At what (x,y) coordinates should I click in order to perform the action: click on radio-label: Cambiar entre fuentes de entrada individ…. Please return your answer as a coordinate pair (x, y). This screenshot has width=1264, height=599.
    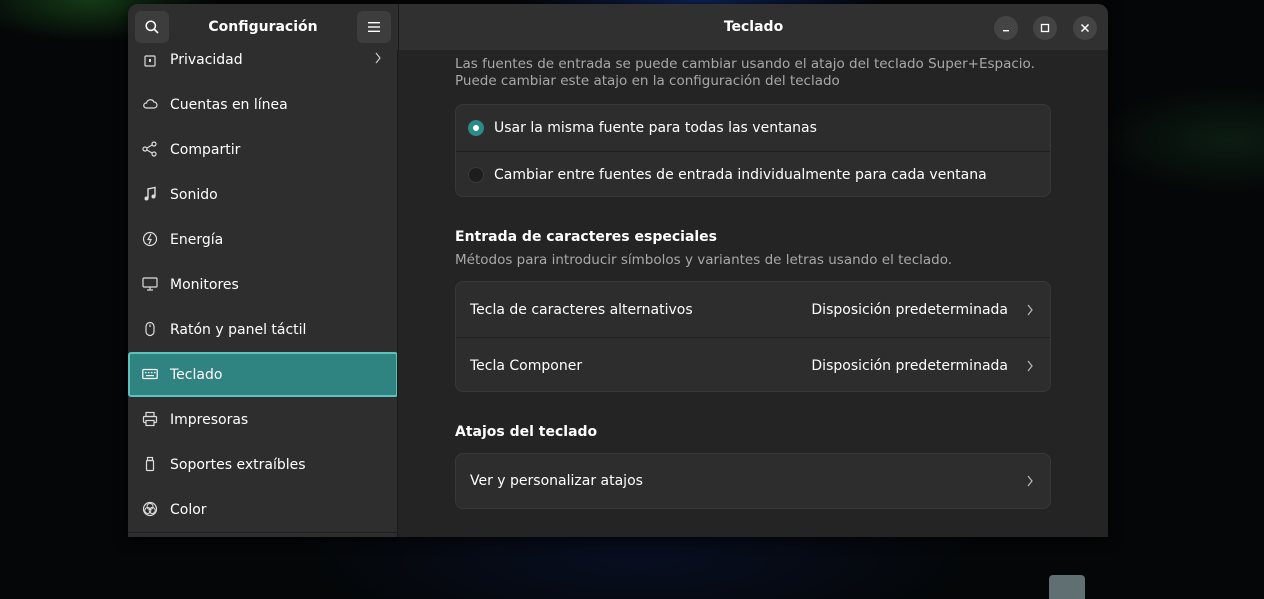
    Looking at the image, I should click on (740, 175).